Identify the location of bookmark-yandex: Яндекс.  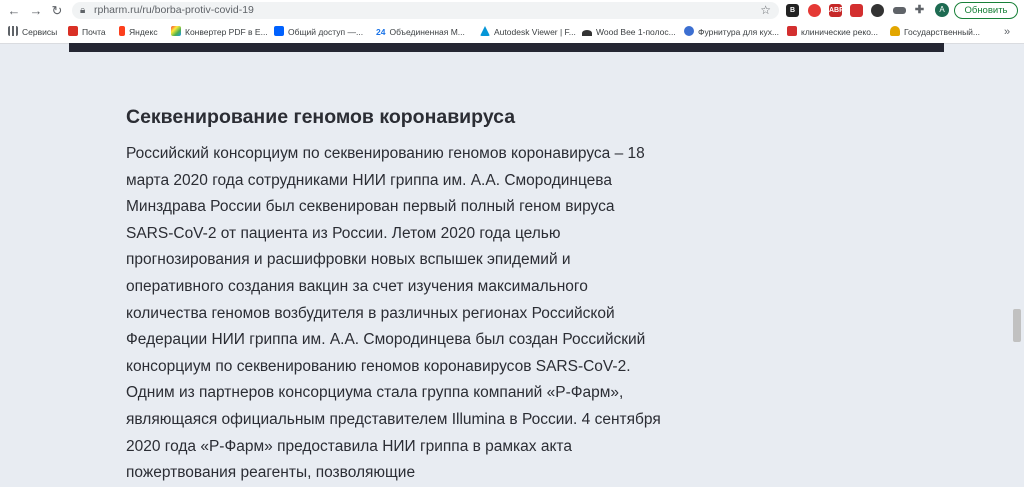
(138, 32).